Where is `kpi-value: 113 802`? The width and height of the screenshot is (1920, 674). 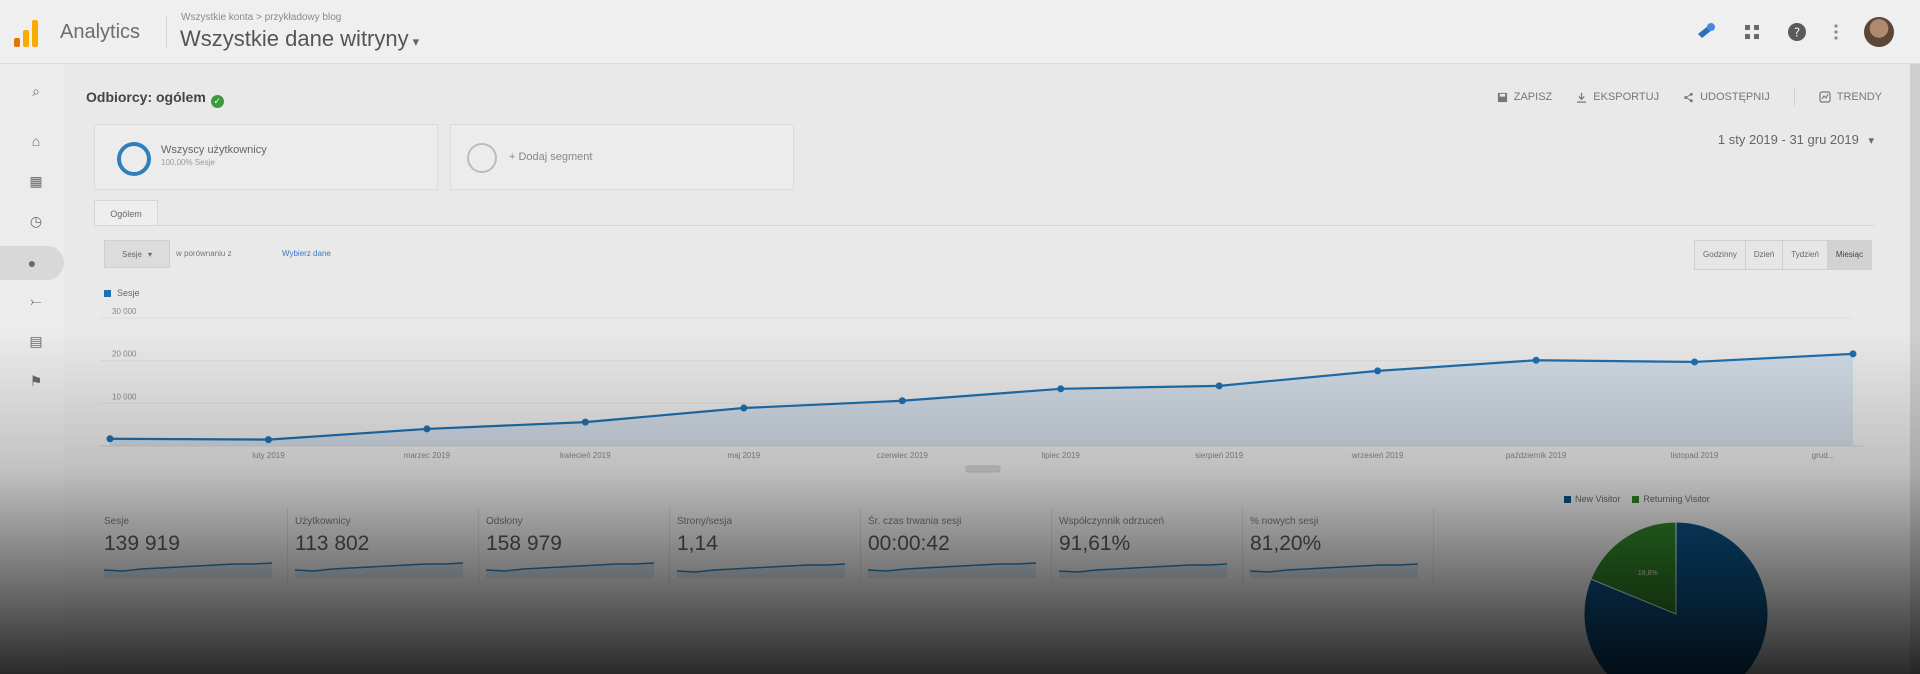
kpi-value: 113 802 is located at coordinates (332, 543).